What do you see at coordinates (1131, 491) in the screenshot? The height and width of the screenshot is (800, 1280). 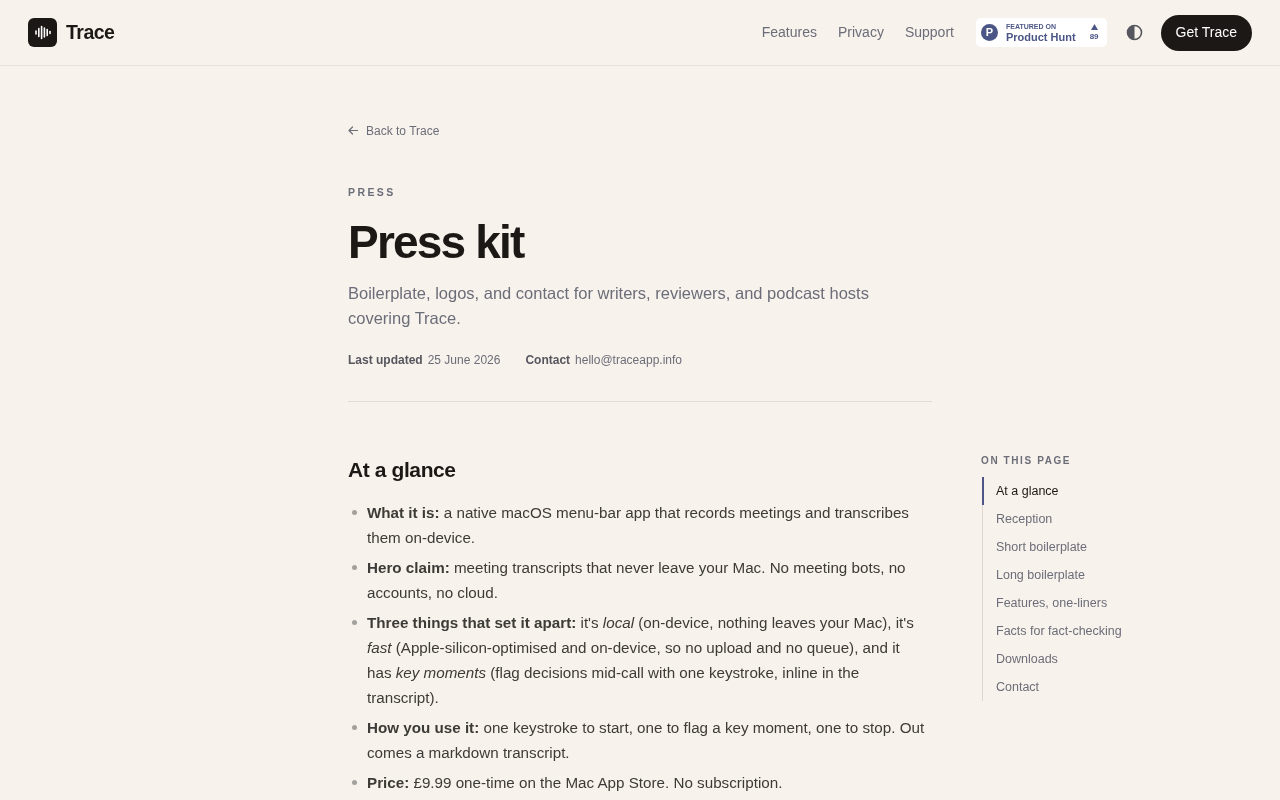 I see `toc-link: At a glance` at bounding box center [1131, 491].